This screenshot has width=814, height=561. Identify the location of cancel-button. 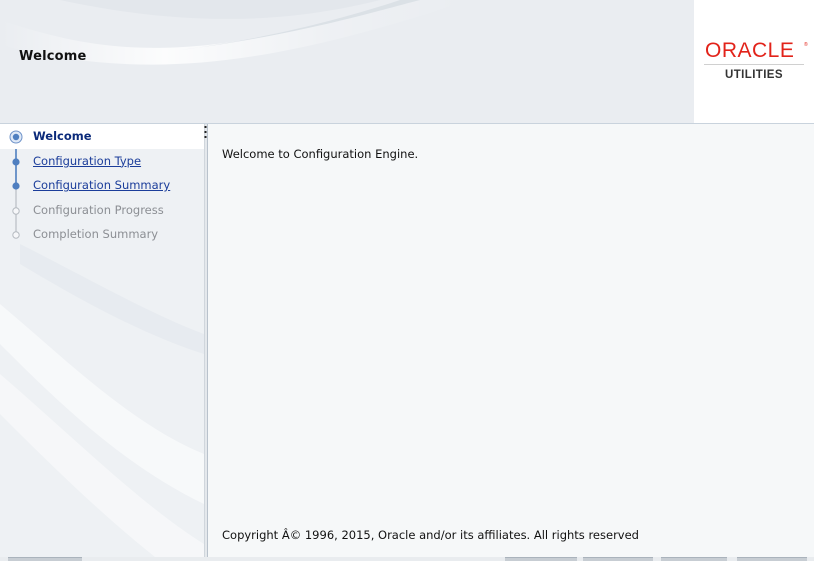
(772, 559).